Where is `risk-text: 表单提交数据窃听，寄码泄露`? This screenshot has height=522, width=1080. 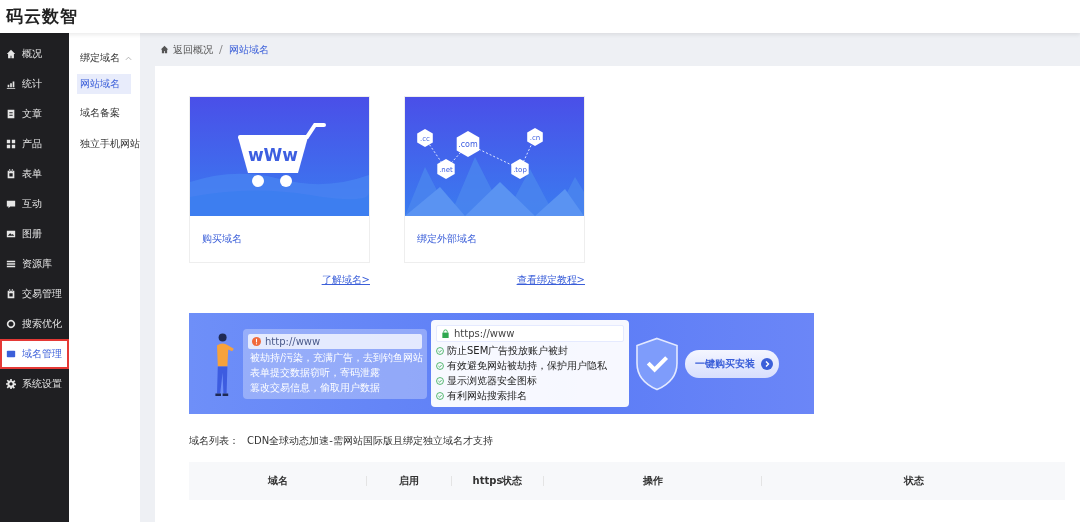
risk-text: 表单提交数据窃听，寄码泄露 is located at coordinates (315, 372).